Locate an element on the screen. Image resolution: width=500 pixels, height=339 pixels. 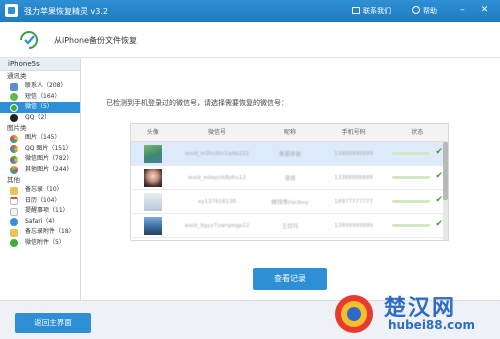
sidebar-item-wechat: 微信（5） is located at coordinates (40, 107).